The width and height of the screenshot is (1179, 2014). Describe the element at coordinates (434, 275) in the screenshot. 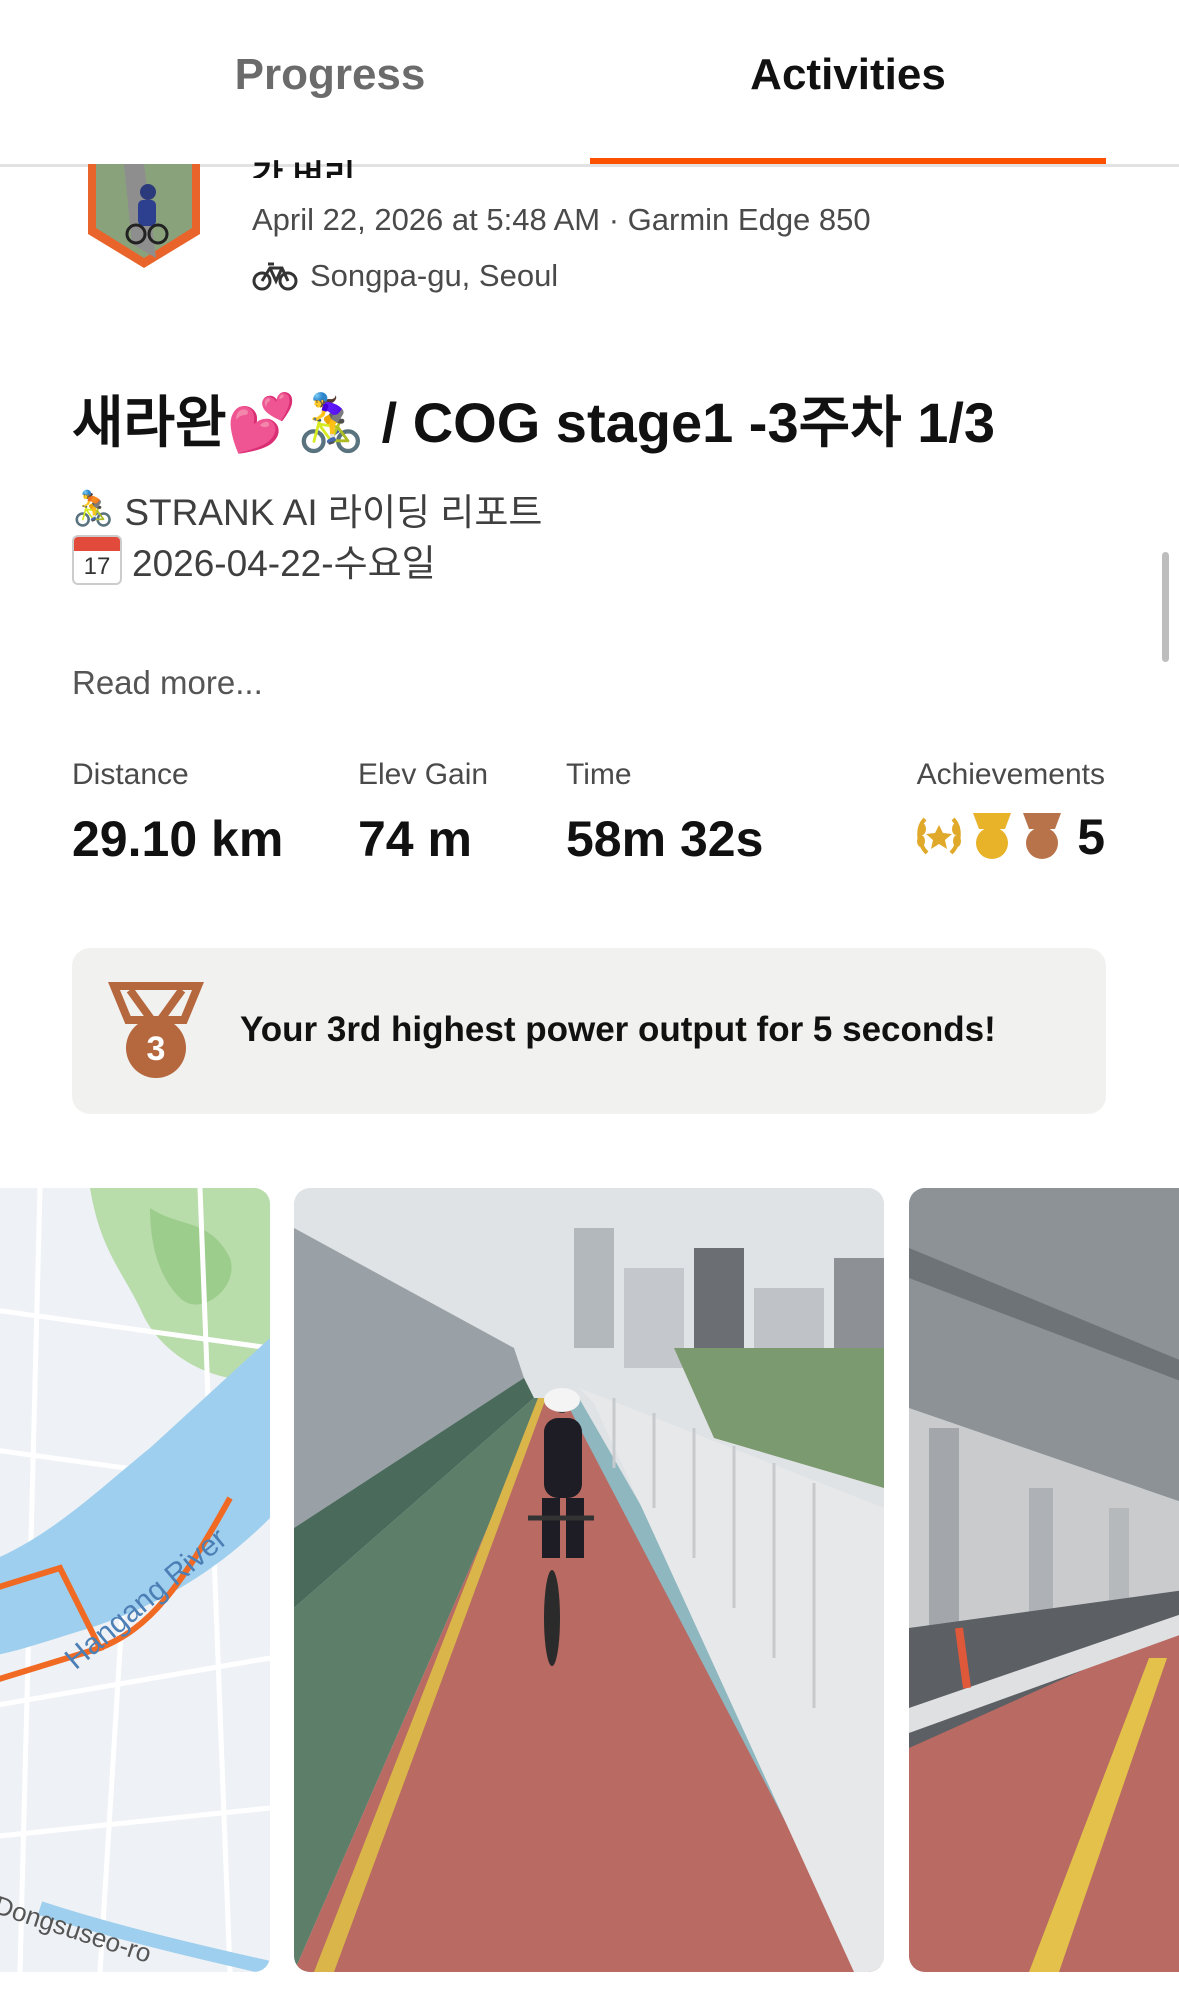

I see `location-text: Songpa-gu, Seoul` at that location.